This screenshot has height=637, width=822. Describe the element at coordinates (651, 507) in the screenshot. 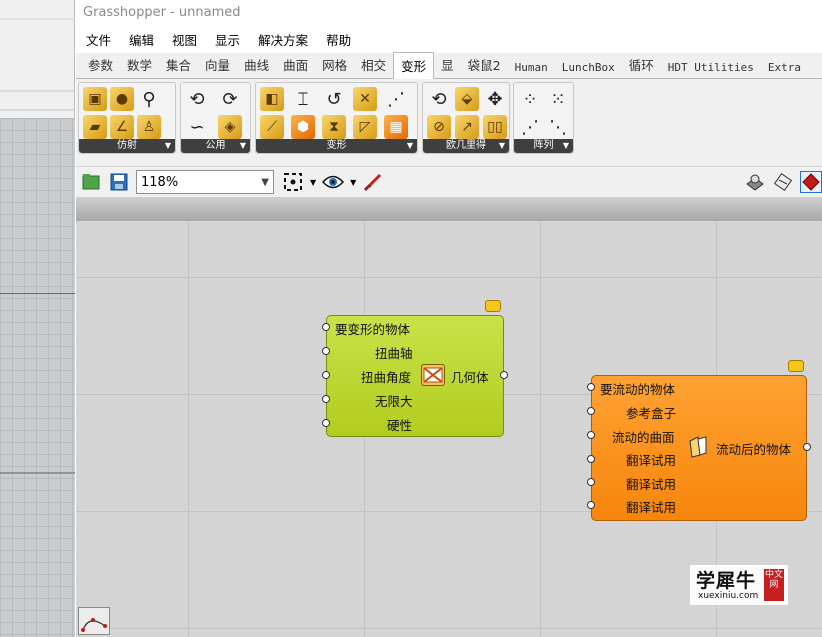

I see `input-label-translation-3: 翻译试用` at that location.